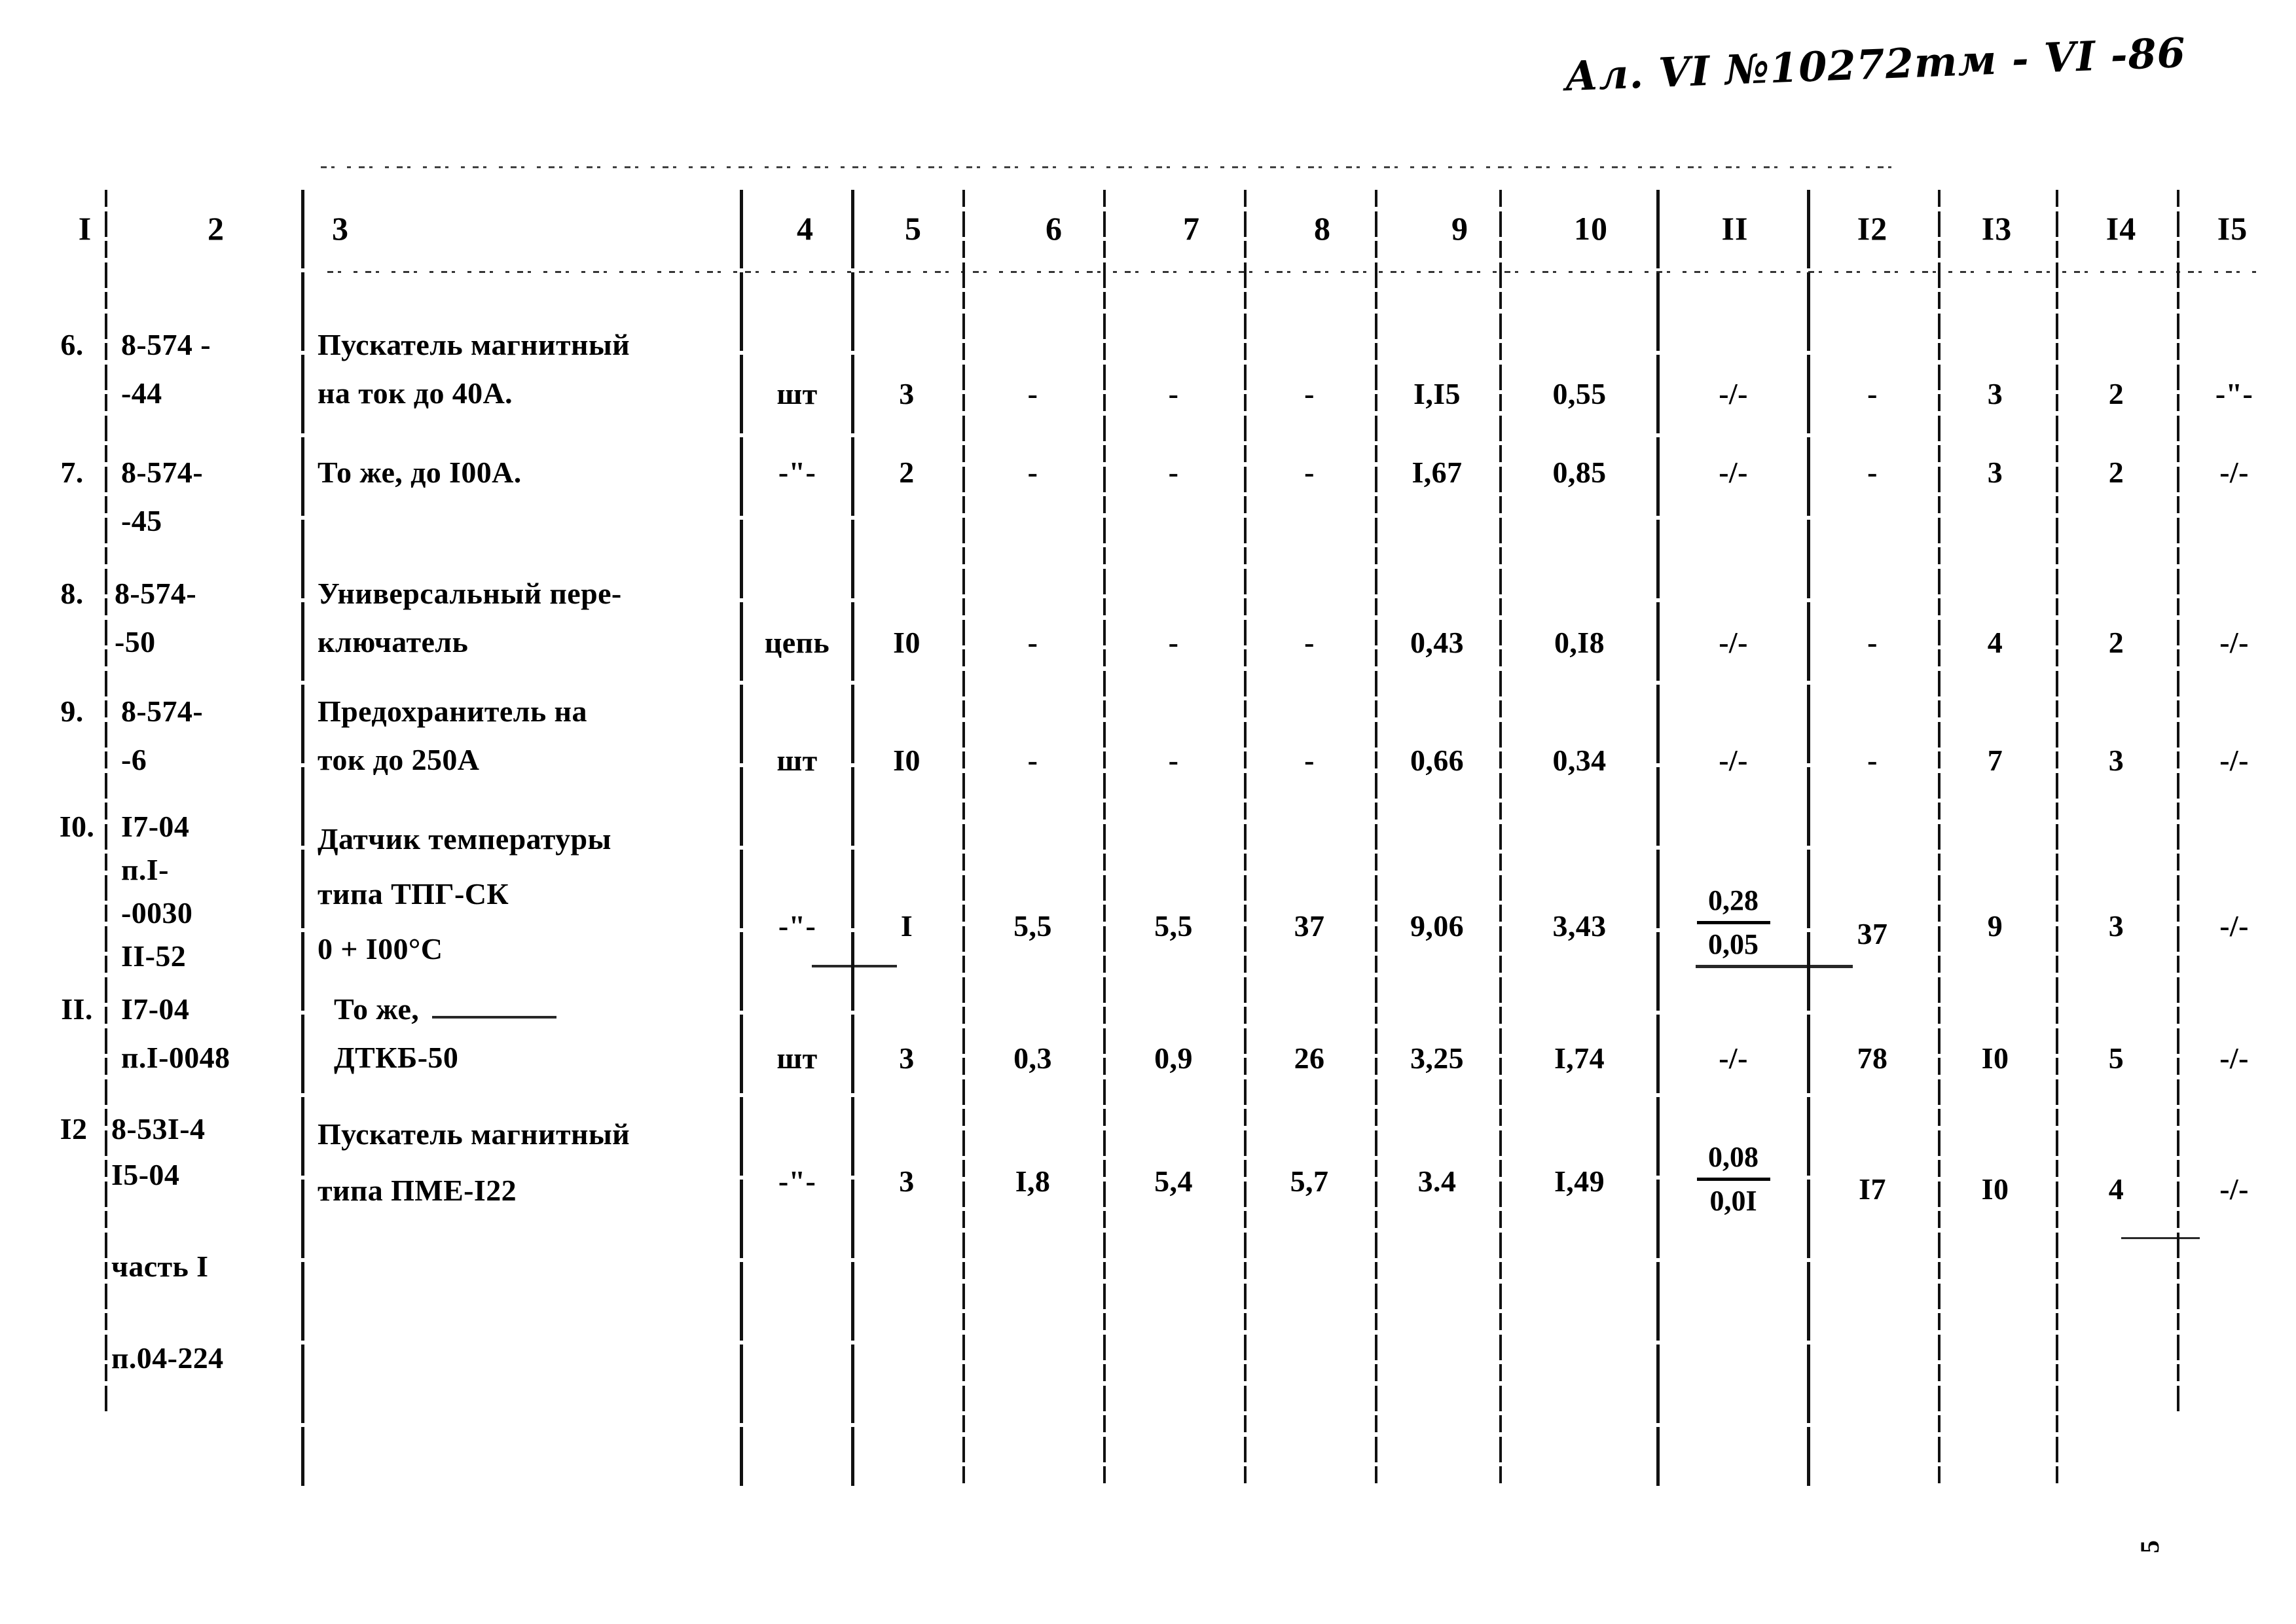 The image size is (2296, 1624). Describe the element at coordinates (1309, 1058) in the screenshot. I see `table-row: 26` at that location.